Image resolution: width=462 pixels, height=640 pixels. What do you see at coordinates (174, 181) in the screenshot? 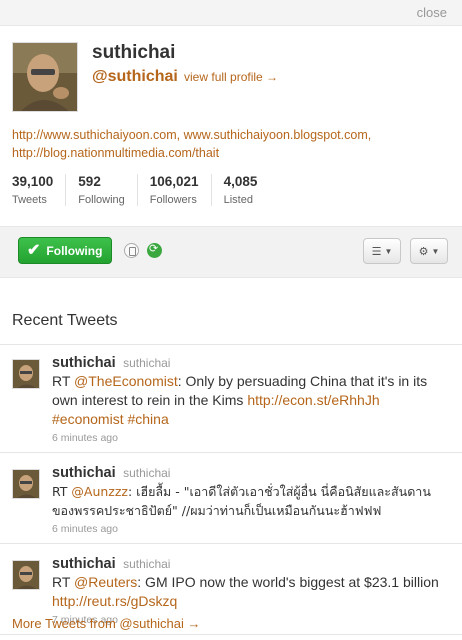
I see `stat-value: 106,021` at bounding box center [174, 181].